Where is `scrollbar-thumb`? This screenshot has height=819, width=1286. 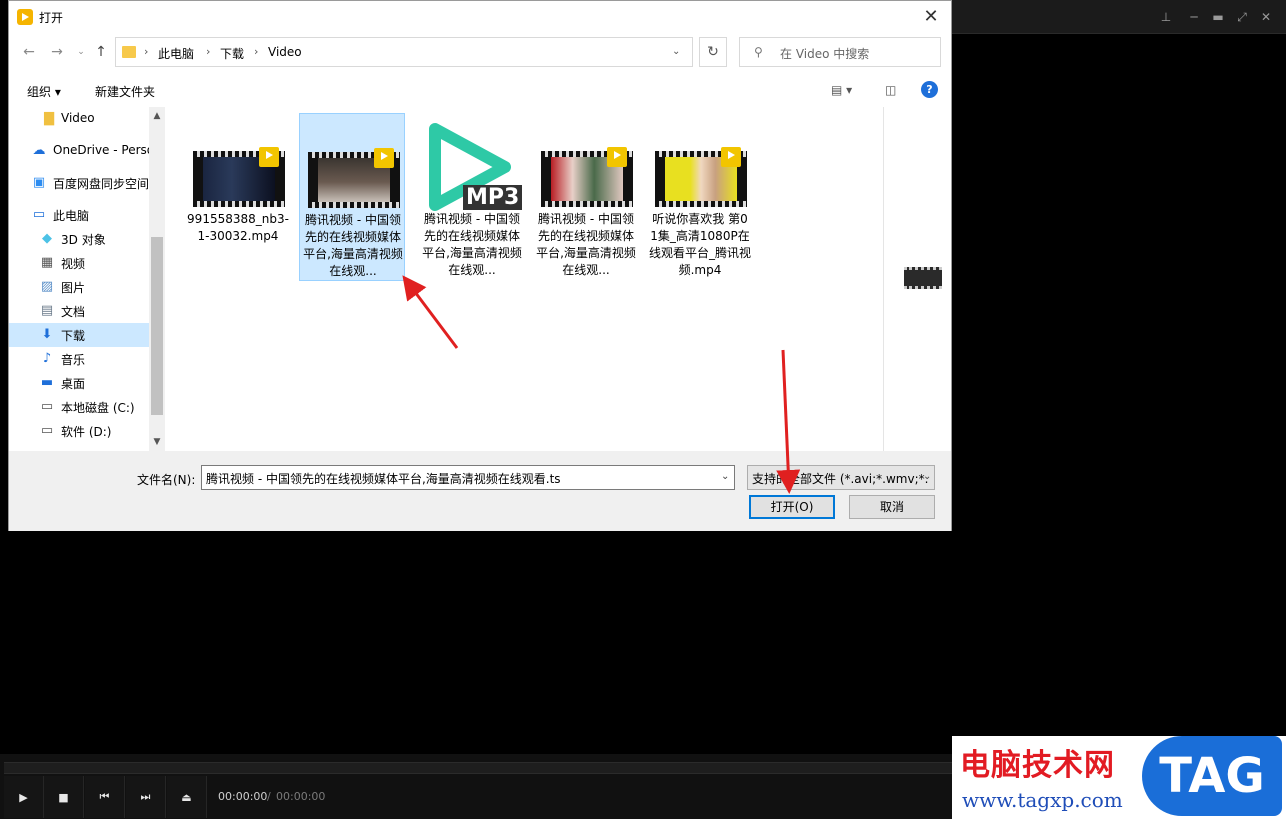
scrollbar-thumb is located at coordinates (157, 326).